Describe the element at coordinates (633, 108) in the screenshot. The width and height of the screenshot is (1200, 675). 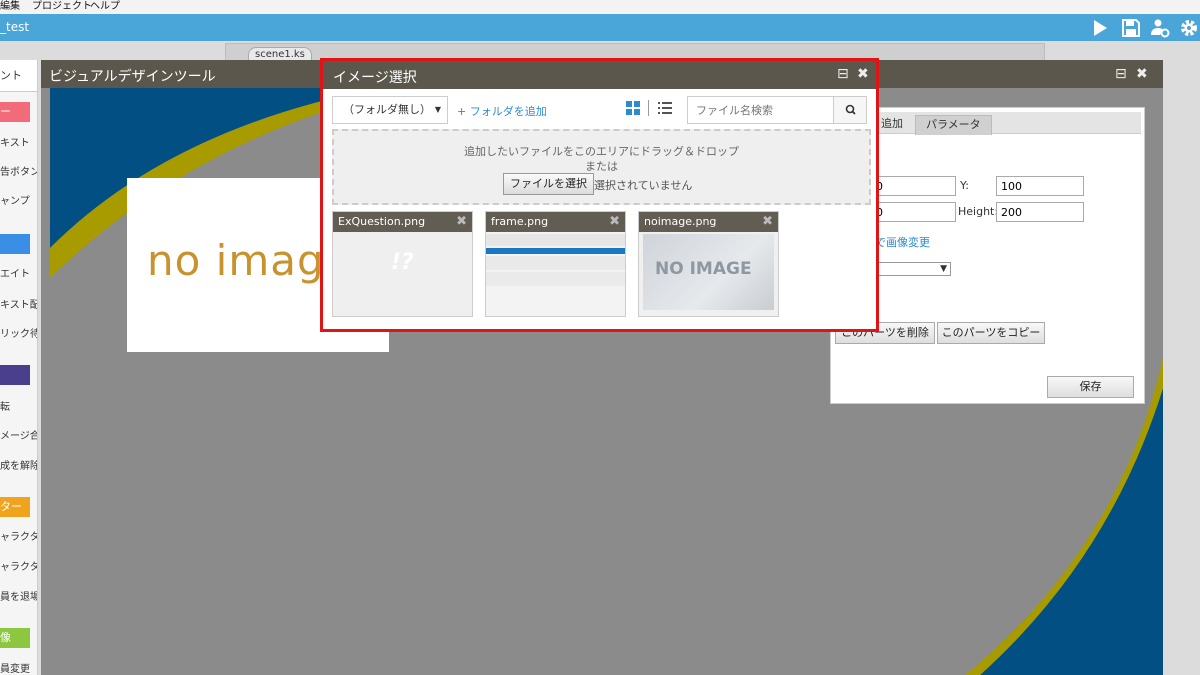
I see `grid-view-icon` at that location.